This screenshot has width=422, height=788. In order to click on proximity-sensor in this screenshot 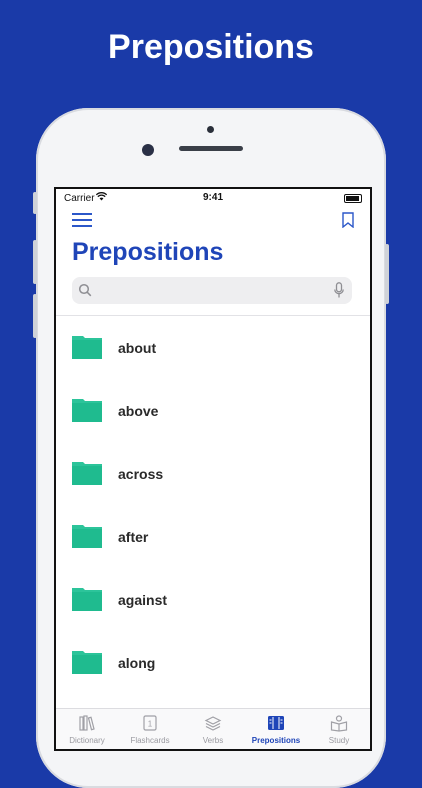, I will do `click(210, 129)`.